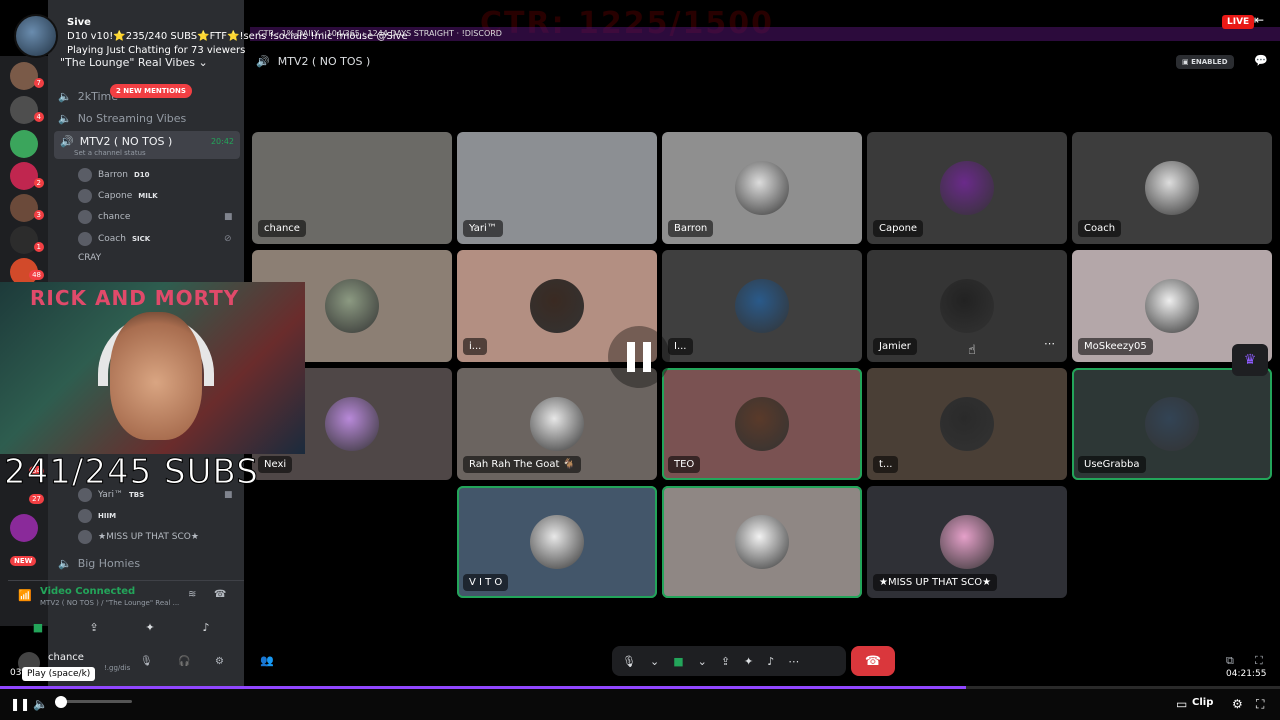 This screenshot has height=720, width=1280. Describe the element at coordinates (1181, 704) in the screenshot. I see `theatre-icon: ▭` at that location.